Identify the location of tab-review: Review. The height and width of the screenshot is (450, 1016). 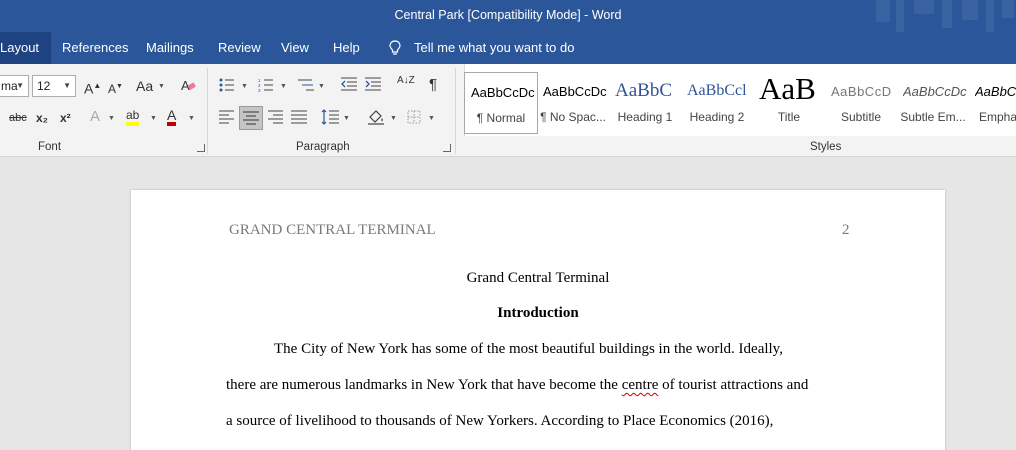
(239, 48).